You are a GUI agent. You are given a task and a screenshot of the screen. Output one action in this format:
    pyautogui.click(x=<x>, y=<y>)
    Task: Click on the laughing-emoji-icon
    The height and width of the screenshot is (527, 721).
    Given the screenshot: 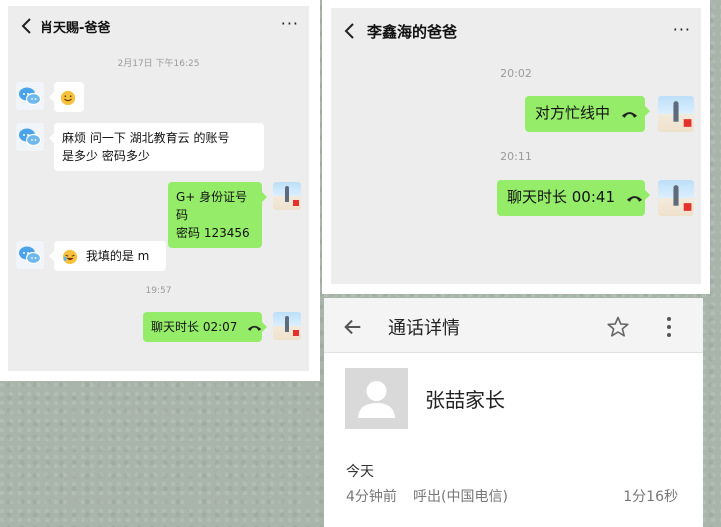 What is the action you would take?
    pyautogui.click(x=70, y=256)
    